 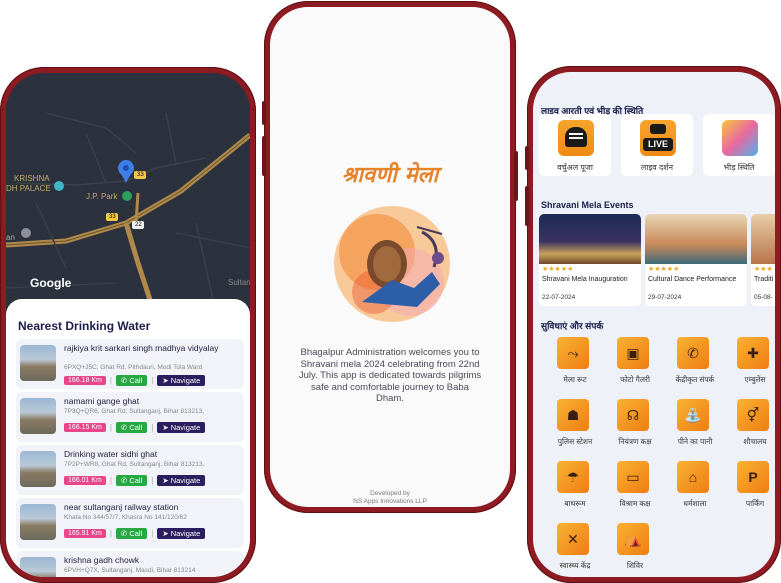 What do you see at coordinates (665, 297) in the screenshot?
I see `event-date: 29-07-2024` at bounding box center [665, 297].